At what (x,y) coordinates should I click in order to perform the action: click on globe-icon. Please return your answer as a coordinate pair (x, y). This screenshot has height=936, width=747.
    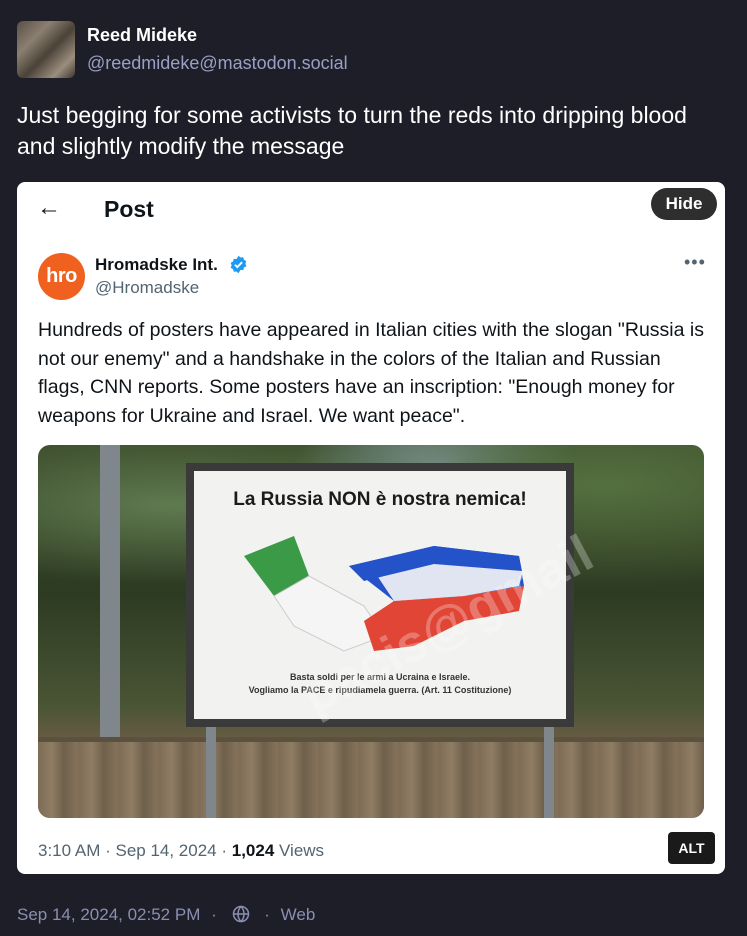
    Looking at the image, I should click on (240, 914).